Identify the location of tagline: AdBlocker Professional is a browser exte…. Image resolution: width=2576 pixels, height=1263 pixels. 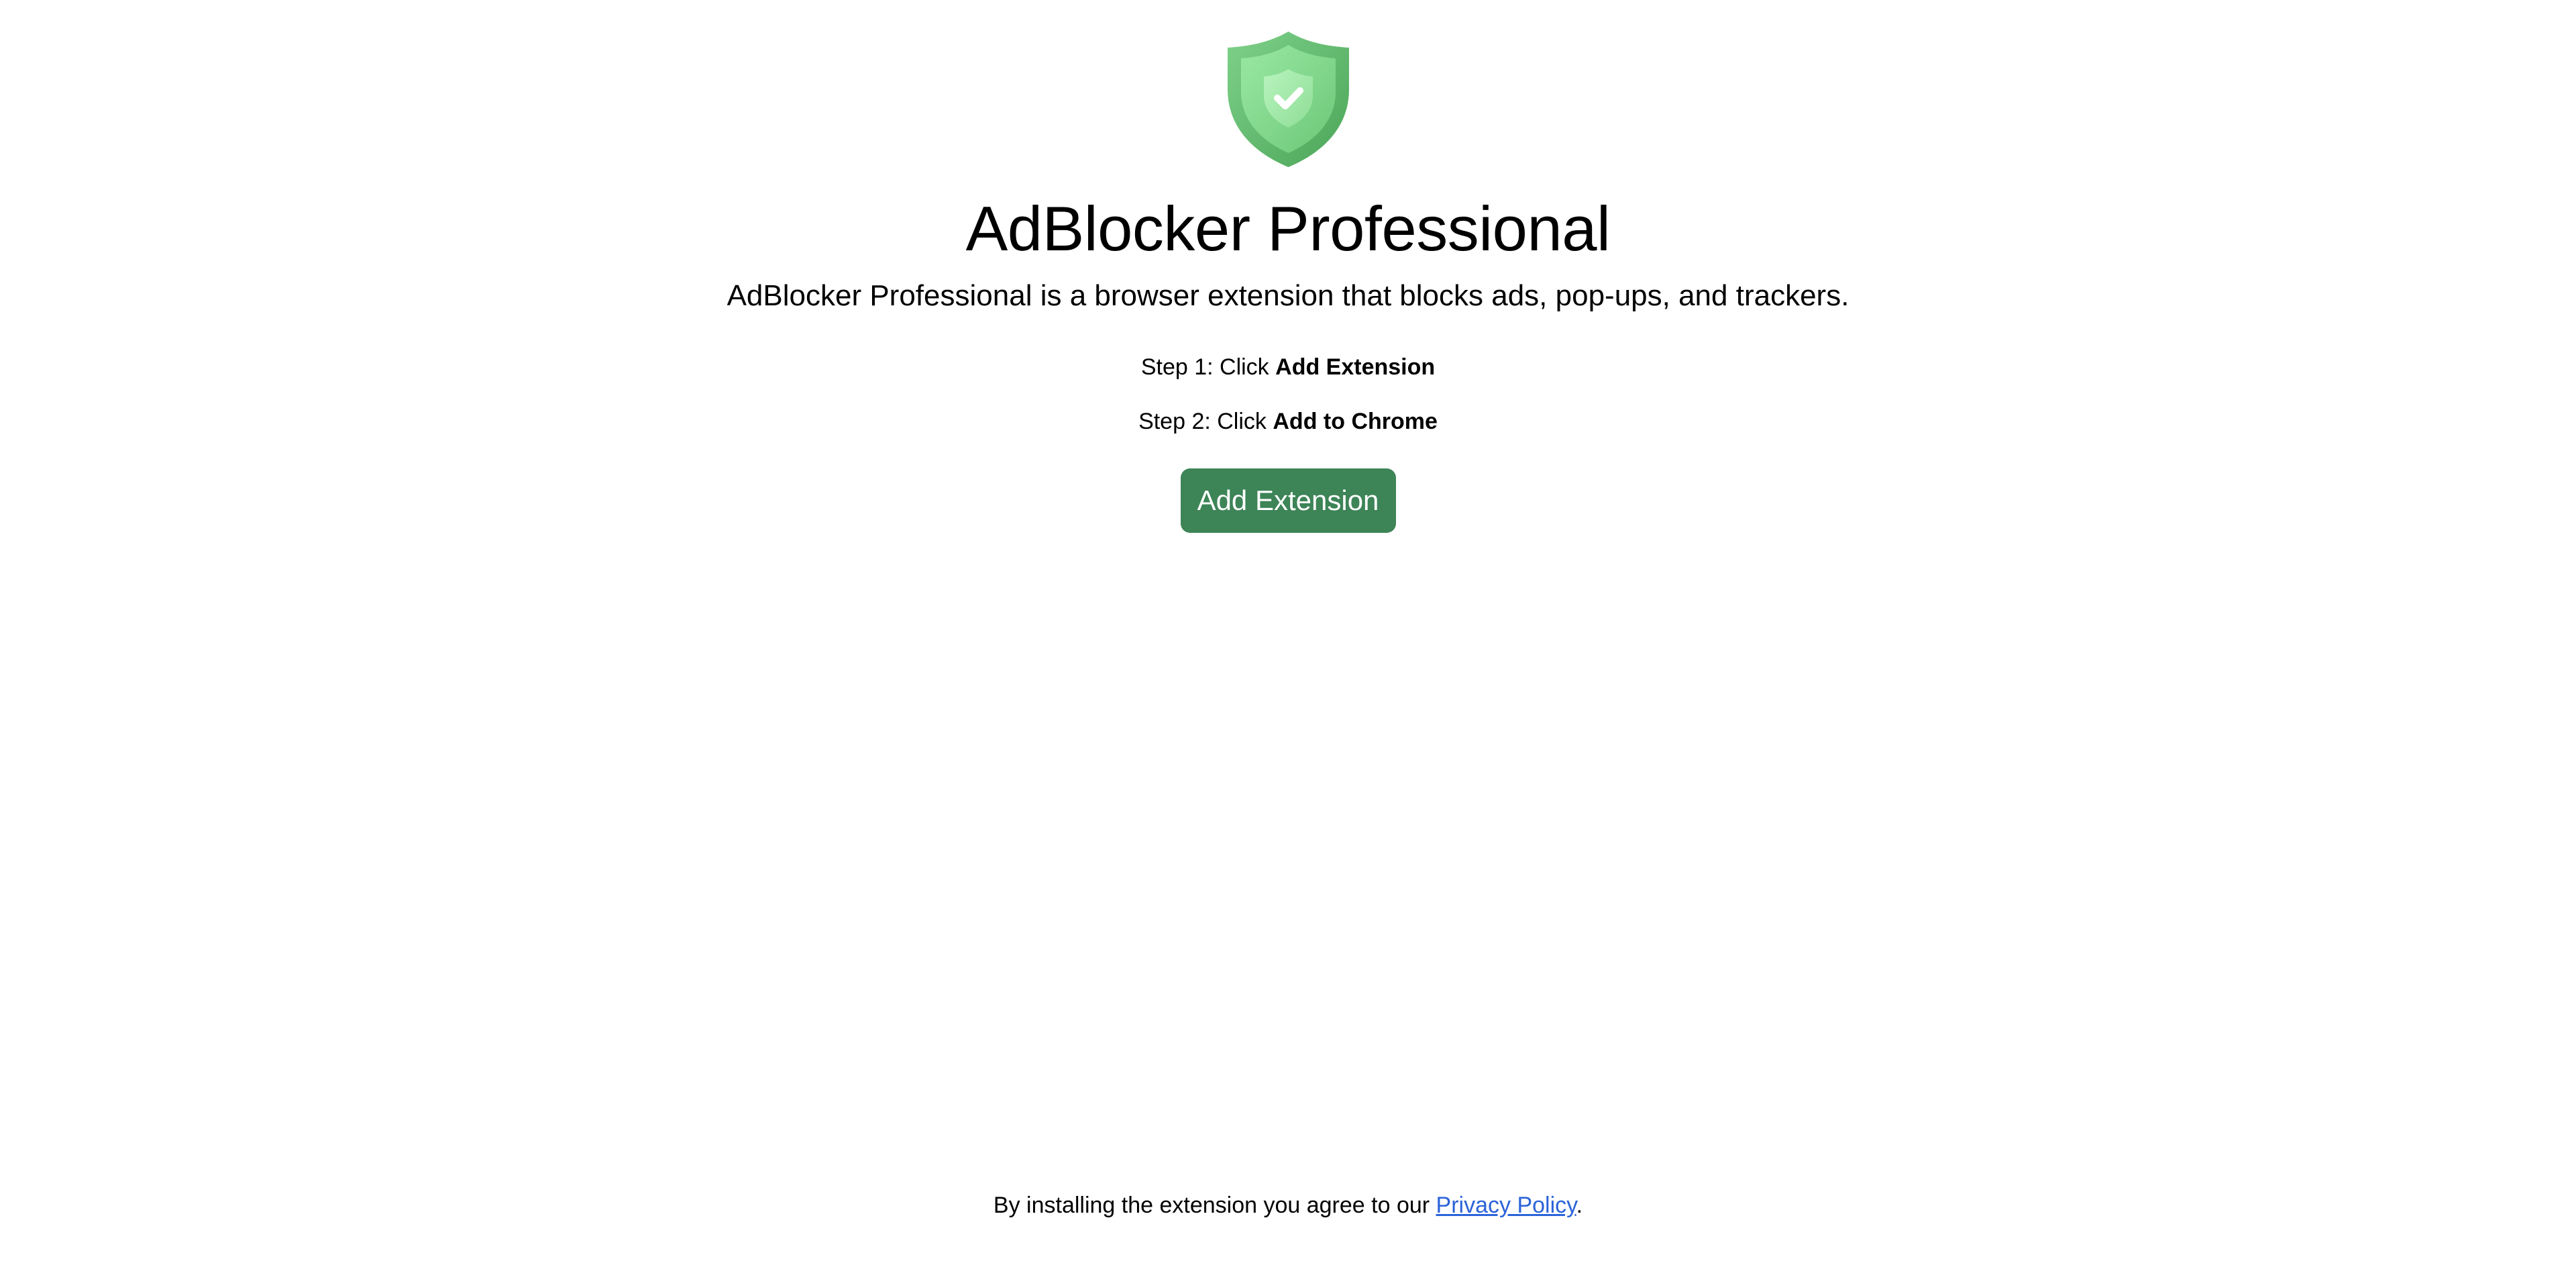
(1288, 295).